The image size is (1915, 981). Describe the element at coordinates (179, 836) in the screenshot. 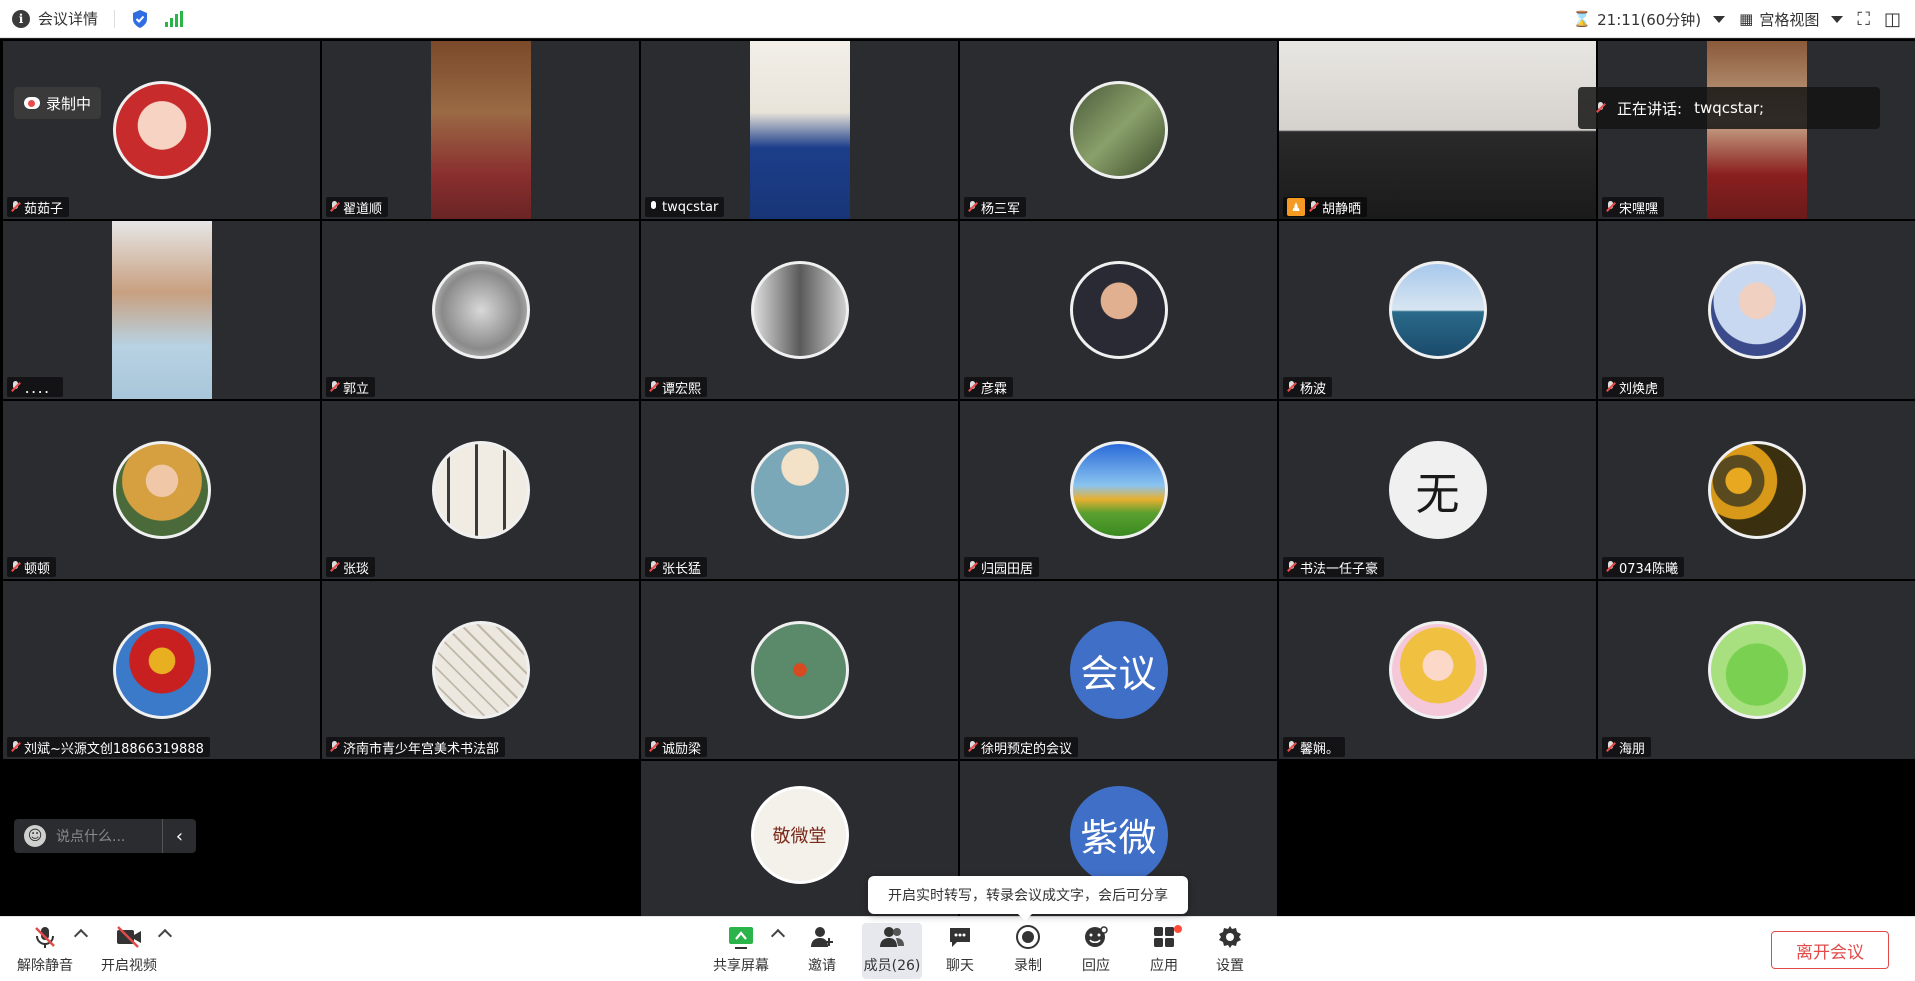

I see `chevron-left-icon: ‹` at that location.